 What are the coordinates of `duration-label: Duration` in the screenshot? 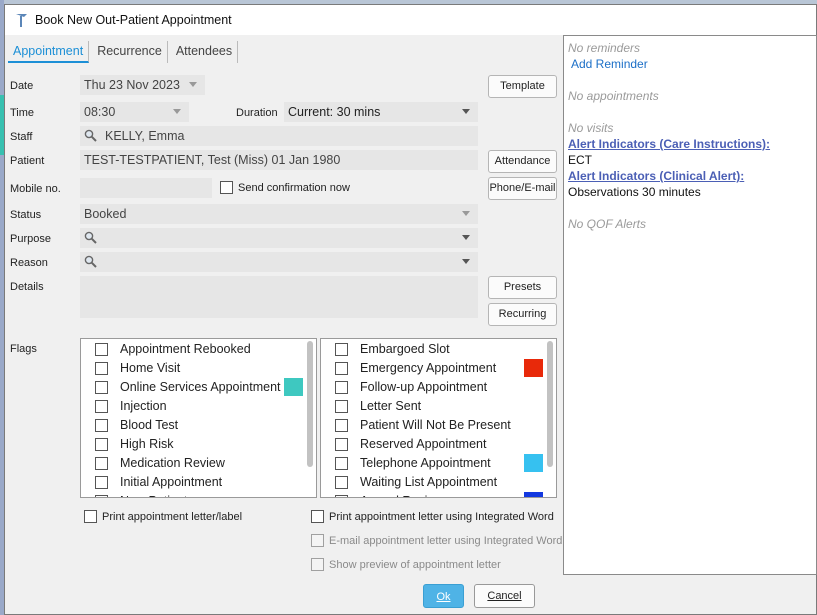 It's located at (257, 113).